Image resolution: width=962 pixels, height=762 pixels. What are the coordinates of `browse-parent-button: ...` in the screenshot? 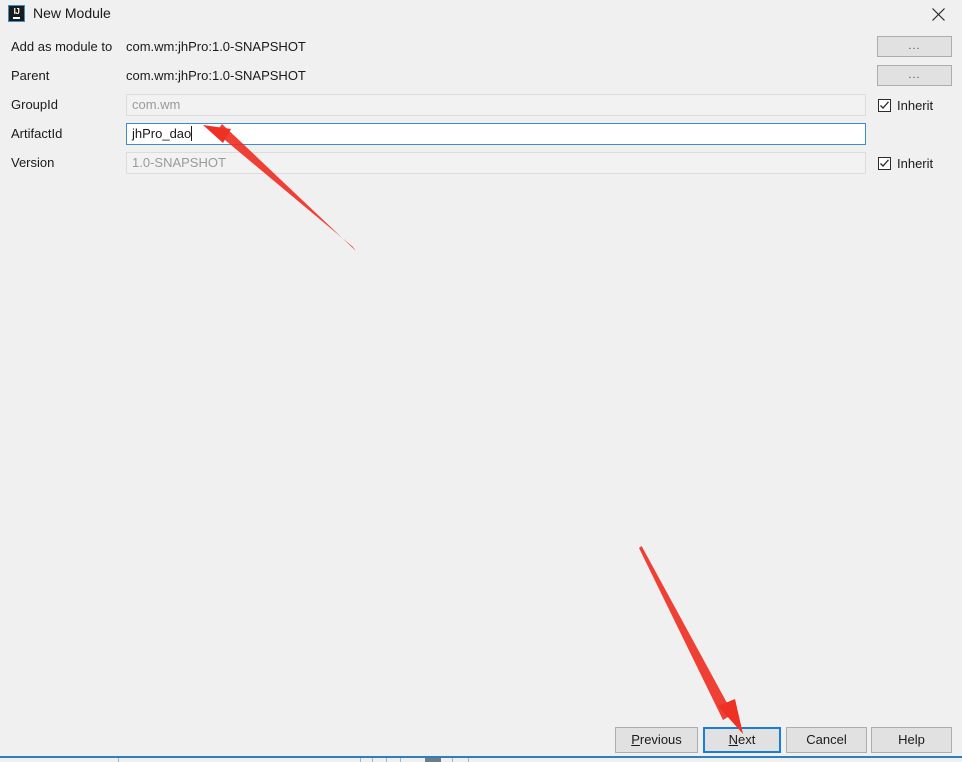 It's located at (914, 75).